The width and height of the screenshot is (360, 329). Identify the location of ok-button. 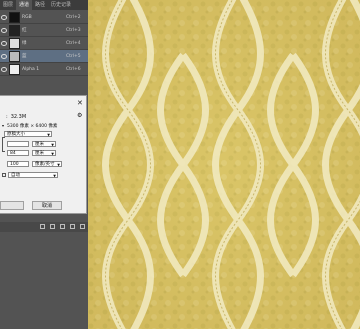
(12, 205).